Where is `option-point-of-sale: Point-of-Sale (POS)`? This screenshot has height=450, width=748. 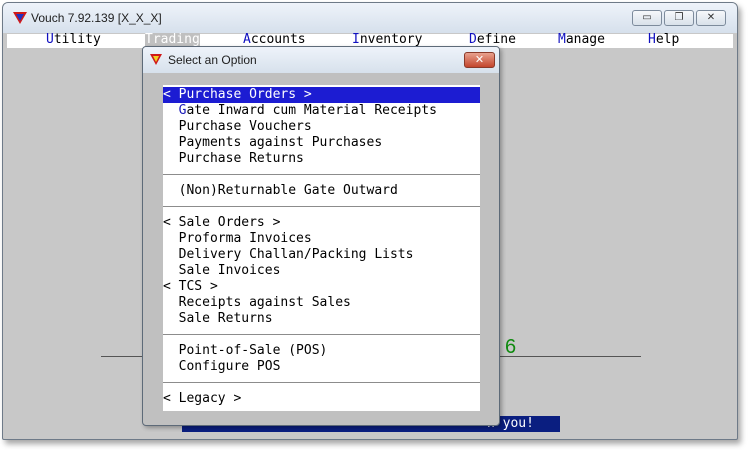
option-point-of-sale: Point-of-Sale (POS) is located at coordinates (321, 351).